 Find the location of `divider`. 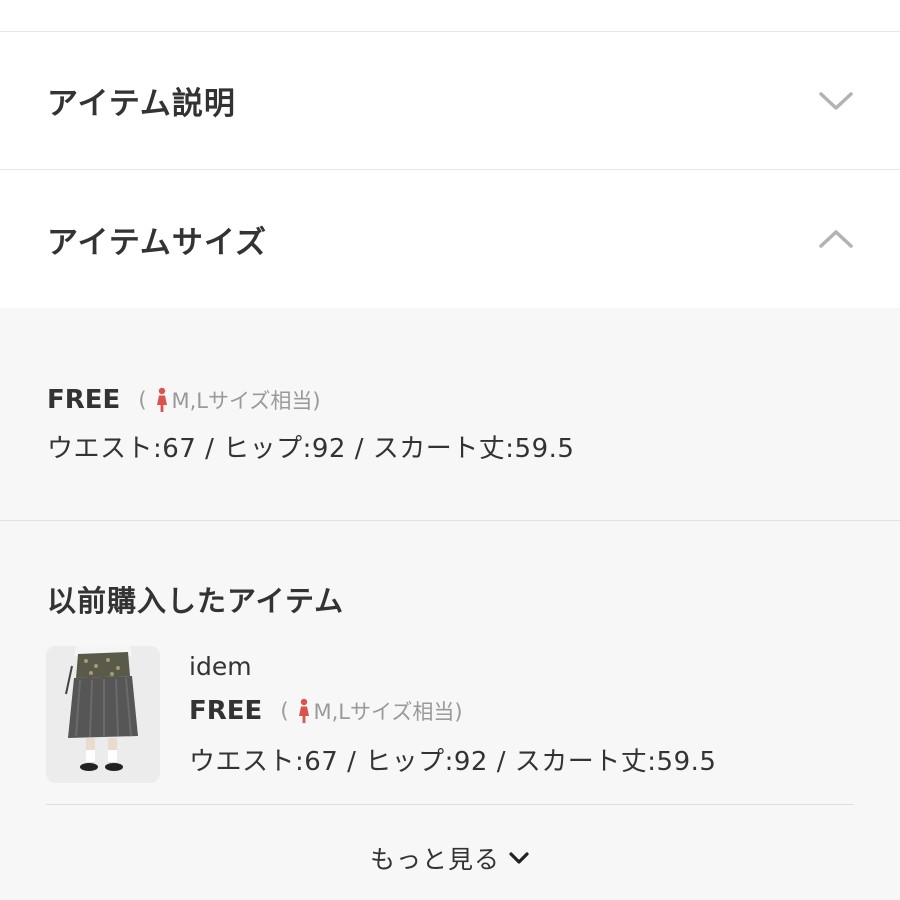

divider is located at coordinates (450, 804).